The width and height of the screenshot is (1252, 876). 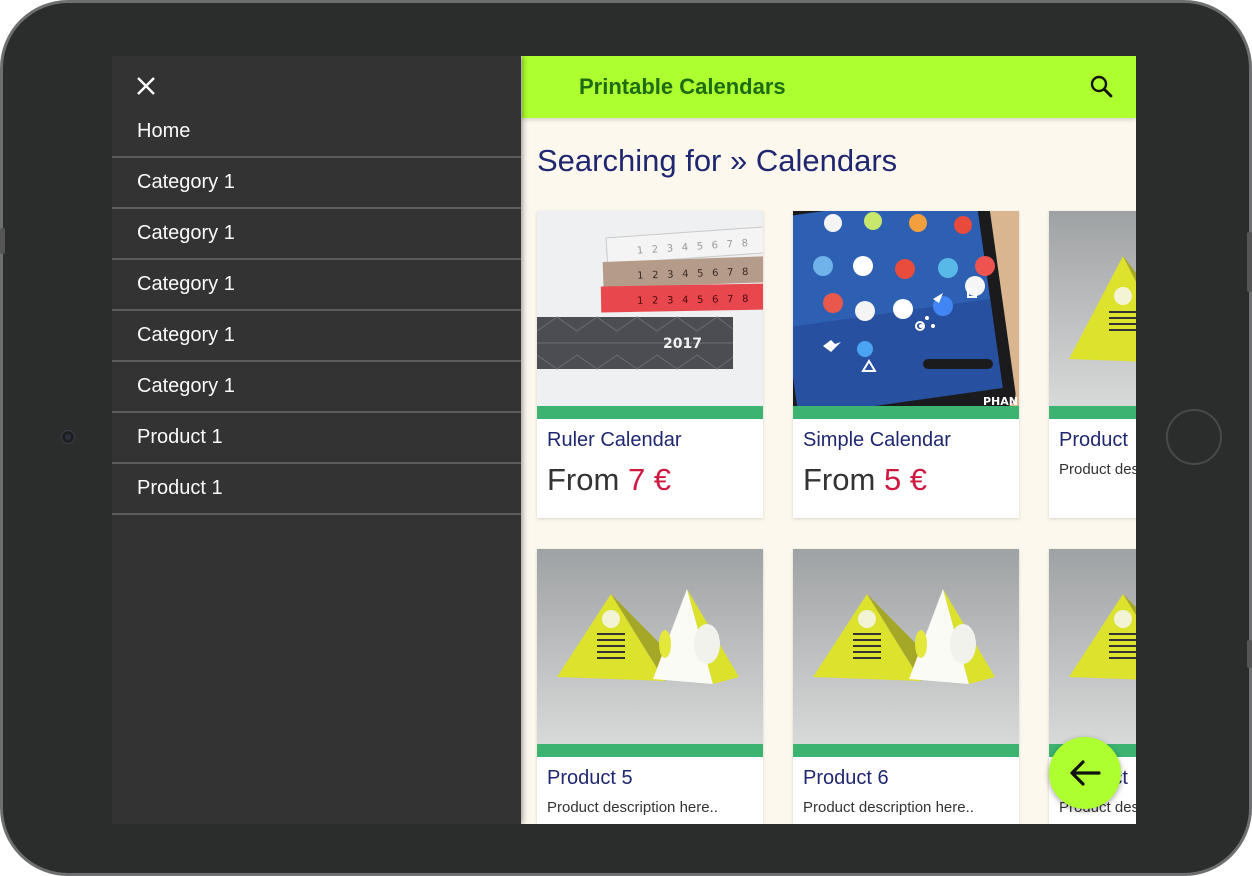 I want to click on close-icon, so click(x=146, y=86).